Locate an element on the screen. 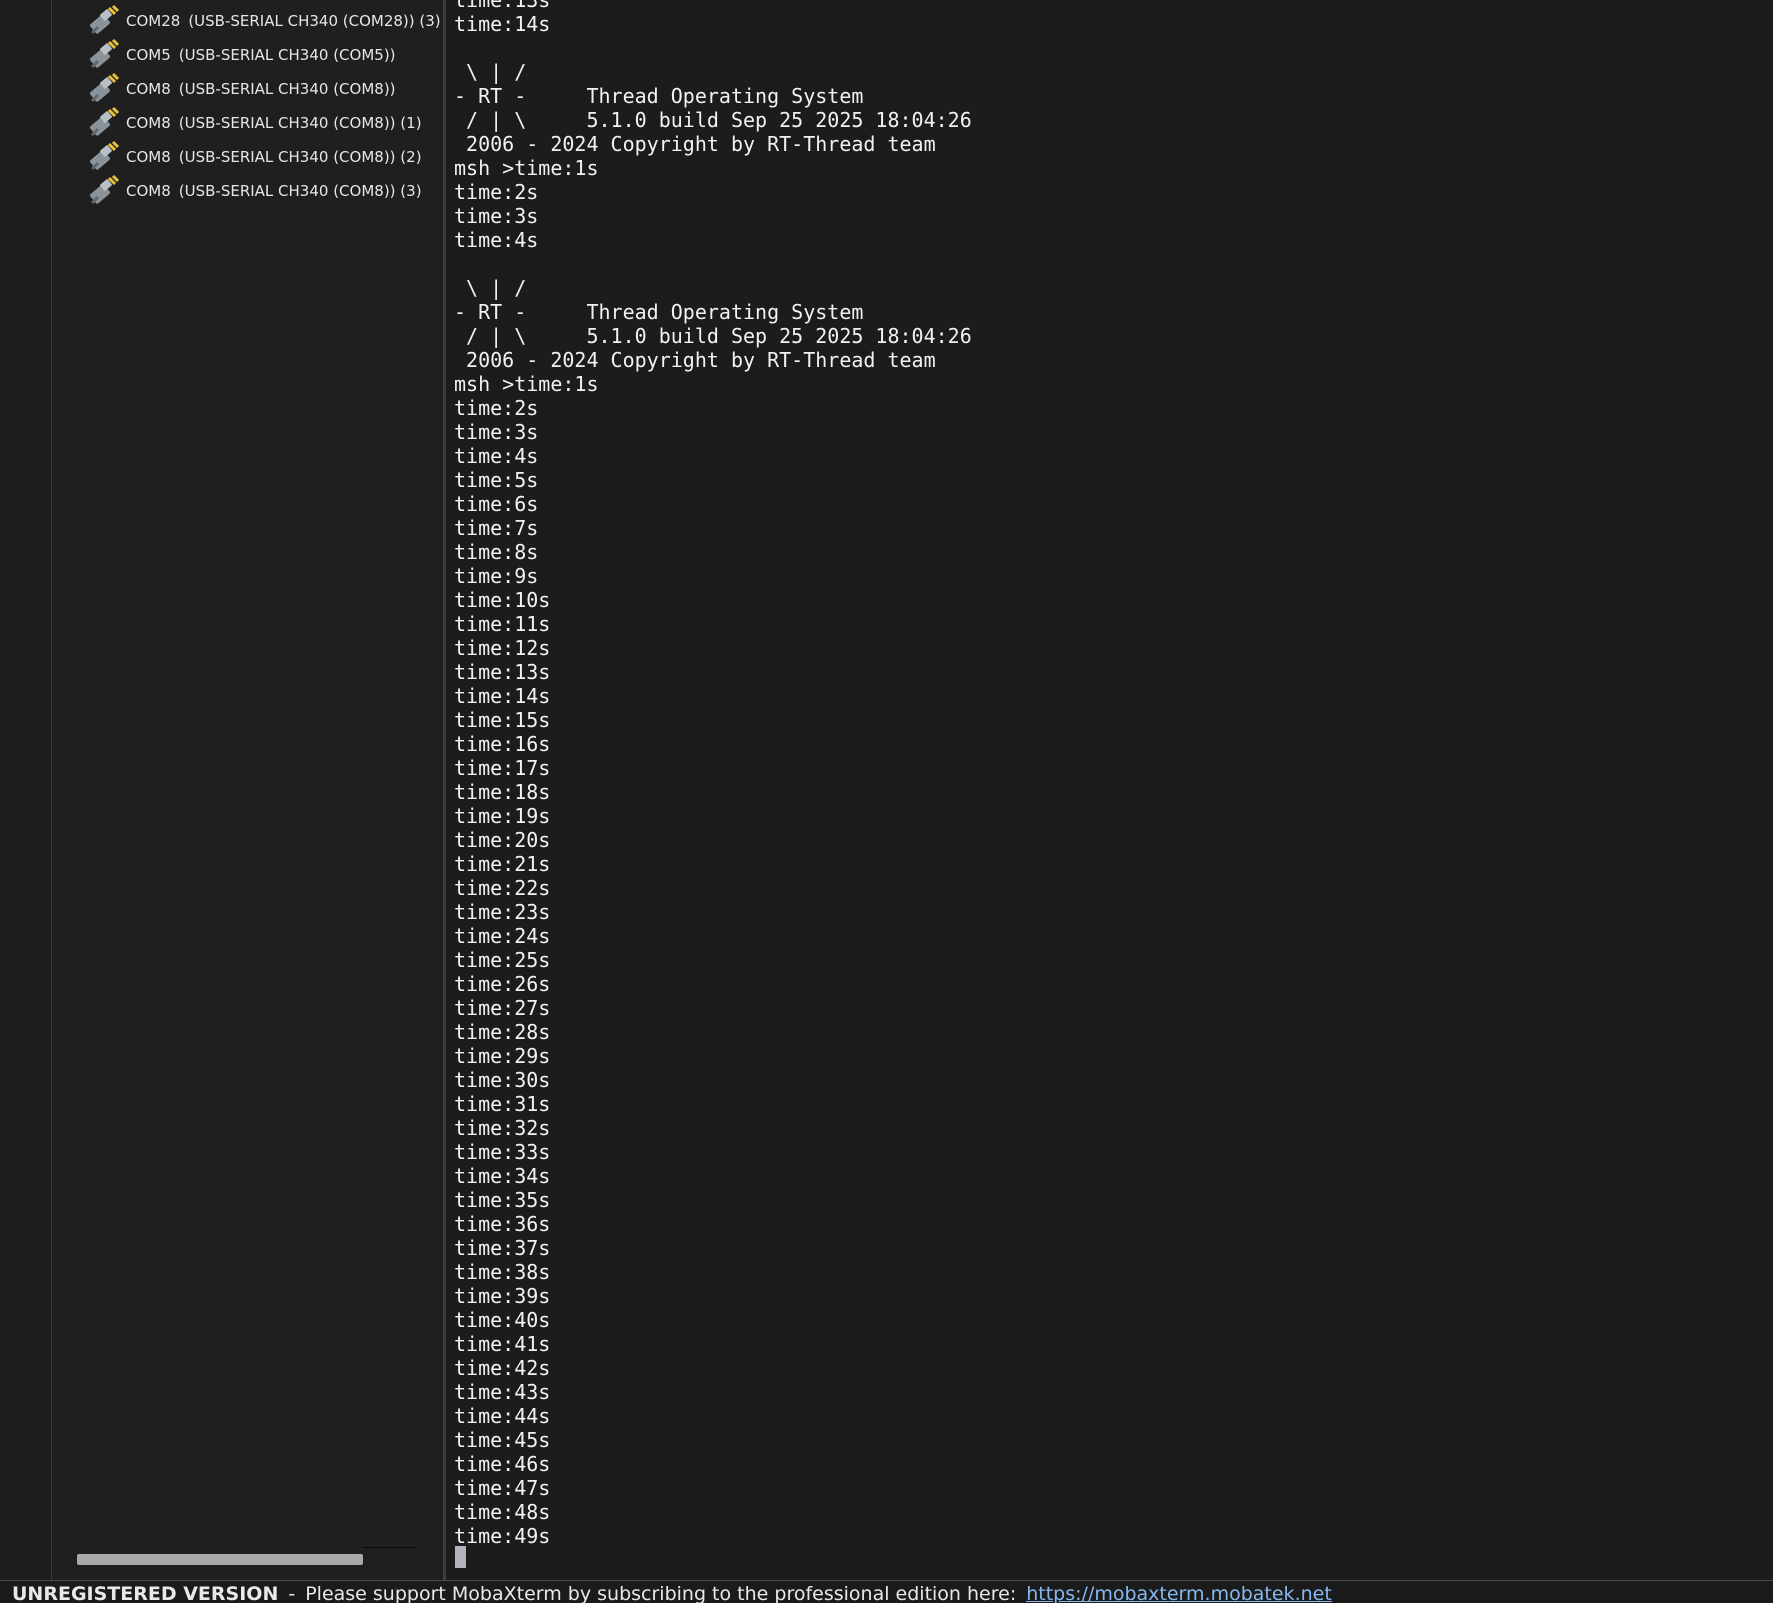 The width and height of the screenshot is (1773, 1603). session-item: COM8 (USB-SERIAL CH340 (COM8)) is located at coordinates (262, 89).